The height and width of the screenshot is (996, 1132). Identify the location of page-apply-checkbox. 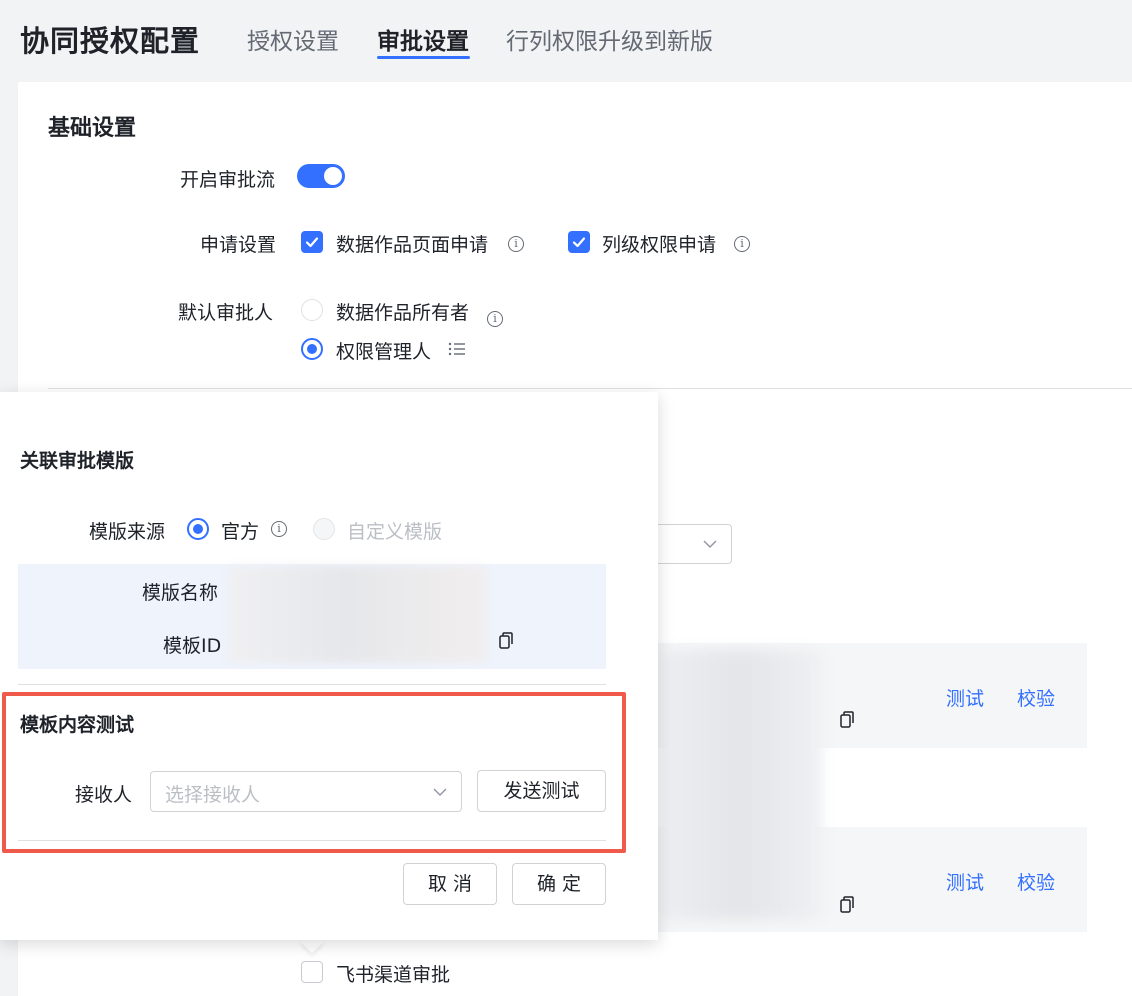
(312, 242).